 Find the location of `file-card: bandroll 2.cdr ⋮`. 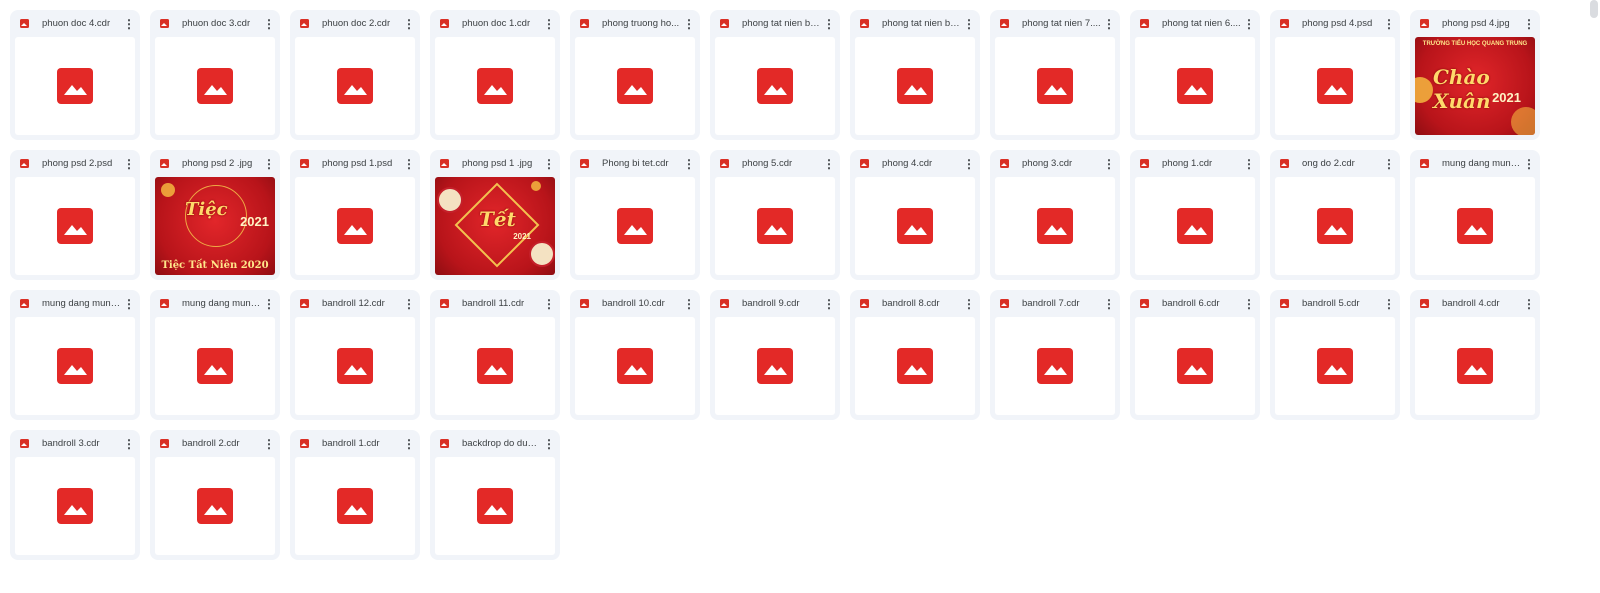

file-card: bandroll 2.cdr ⋮ is located at coordinates (215, 495).